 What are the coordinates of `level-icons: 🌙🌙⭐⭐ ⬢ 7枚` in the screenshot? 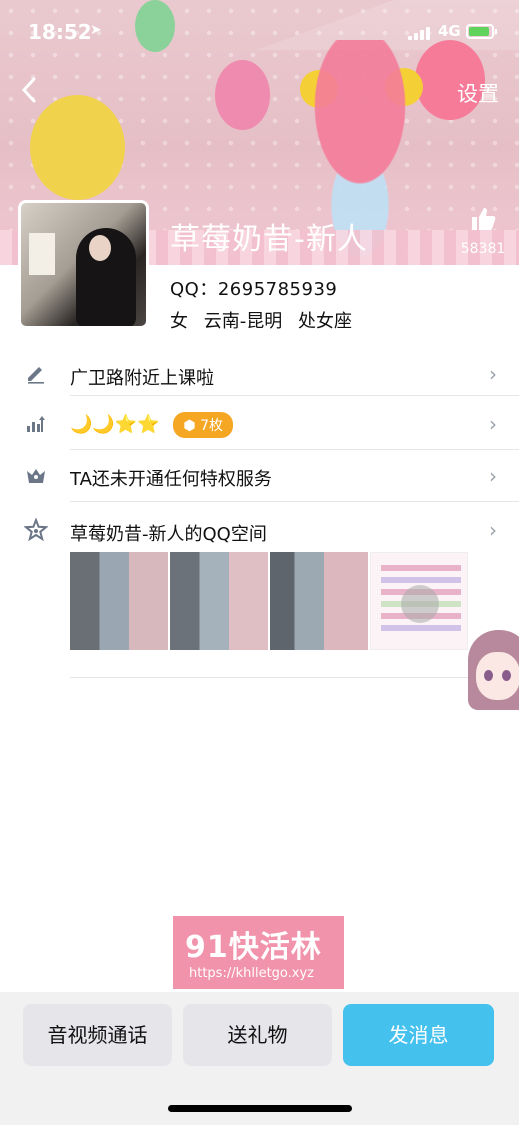 It's located at (152, 425).